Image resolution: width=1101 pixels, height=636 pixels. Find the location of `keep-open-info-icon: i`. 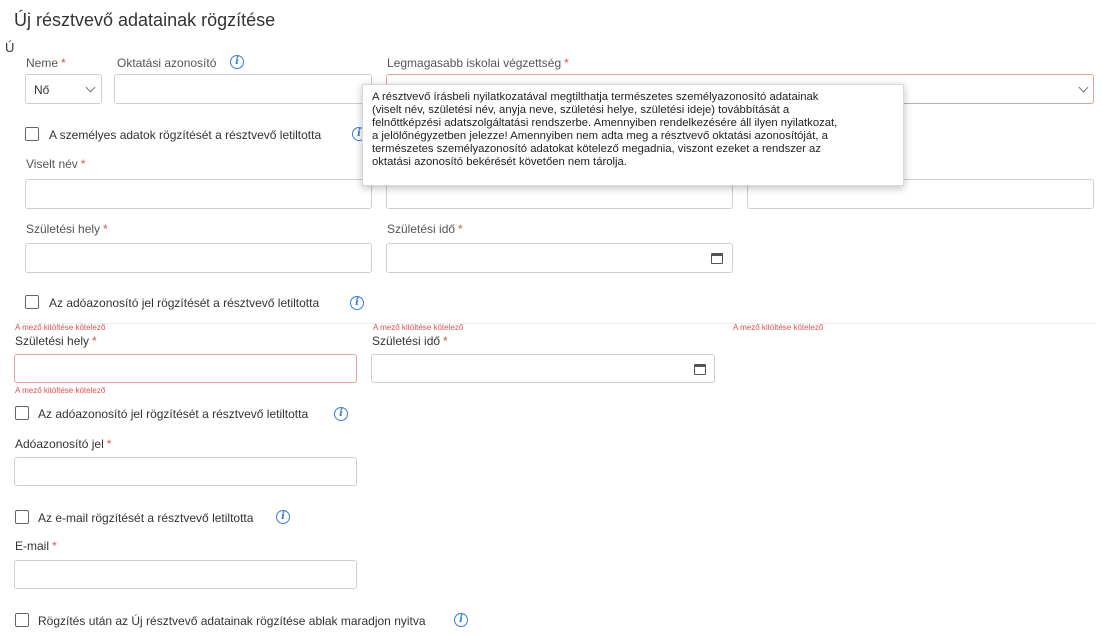

keep-open-info-icon: i is located at coordinates (461, 620).